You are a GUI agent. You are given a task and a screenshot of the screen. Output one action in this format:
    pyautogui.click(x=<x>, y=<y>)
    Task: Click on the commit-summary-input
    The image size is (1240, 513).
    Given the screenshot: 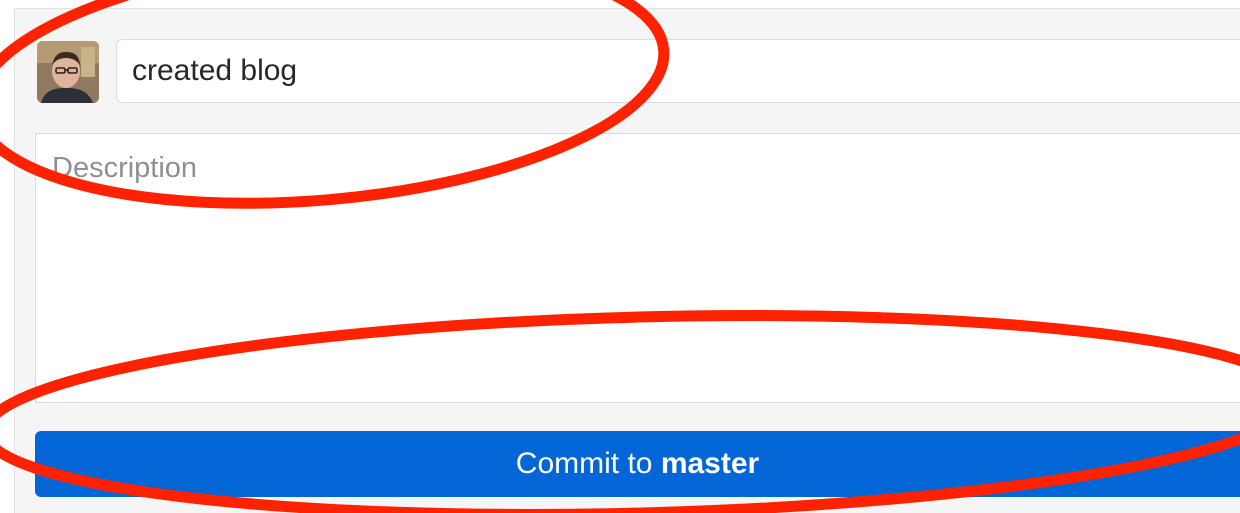 What is the action you would take?
    pyautogui.click(x=678, y=71)
    